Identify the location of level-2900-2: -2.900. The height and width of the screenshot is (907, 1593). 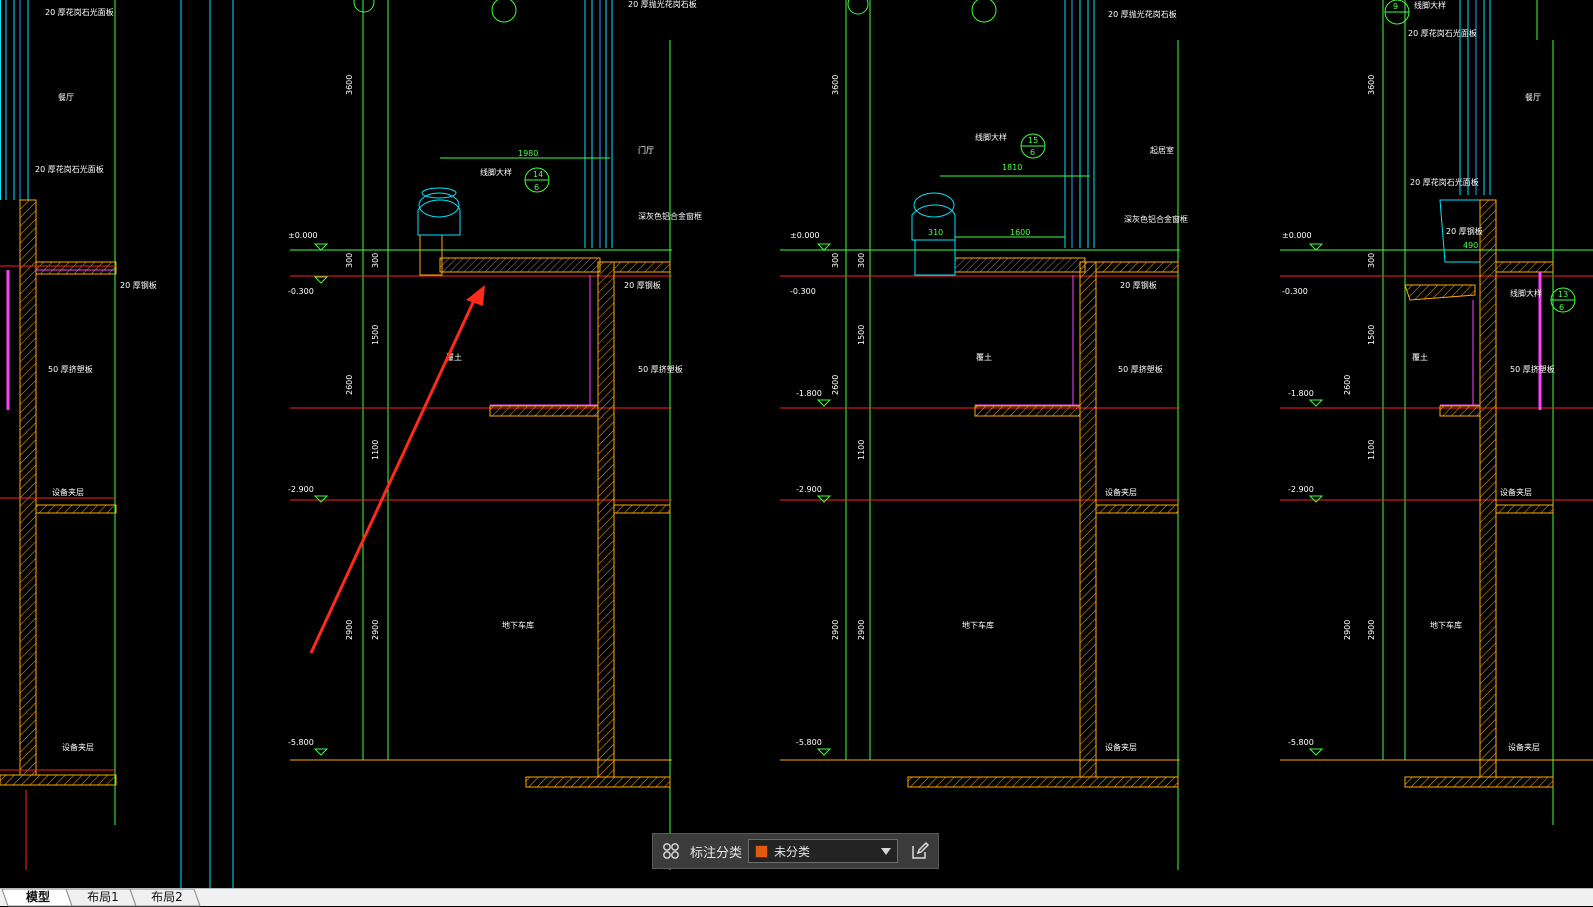
(809, 489).